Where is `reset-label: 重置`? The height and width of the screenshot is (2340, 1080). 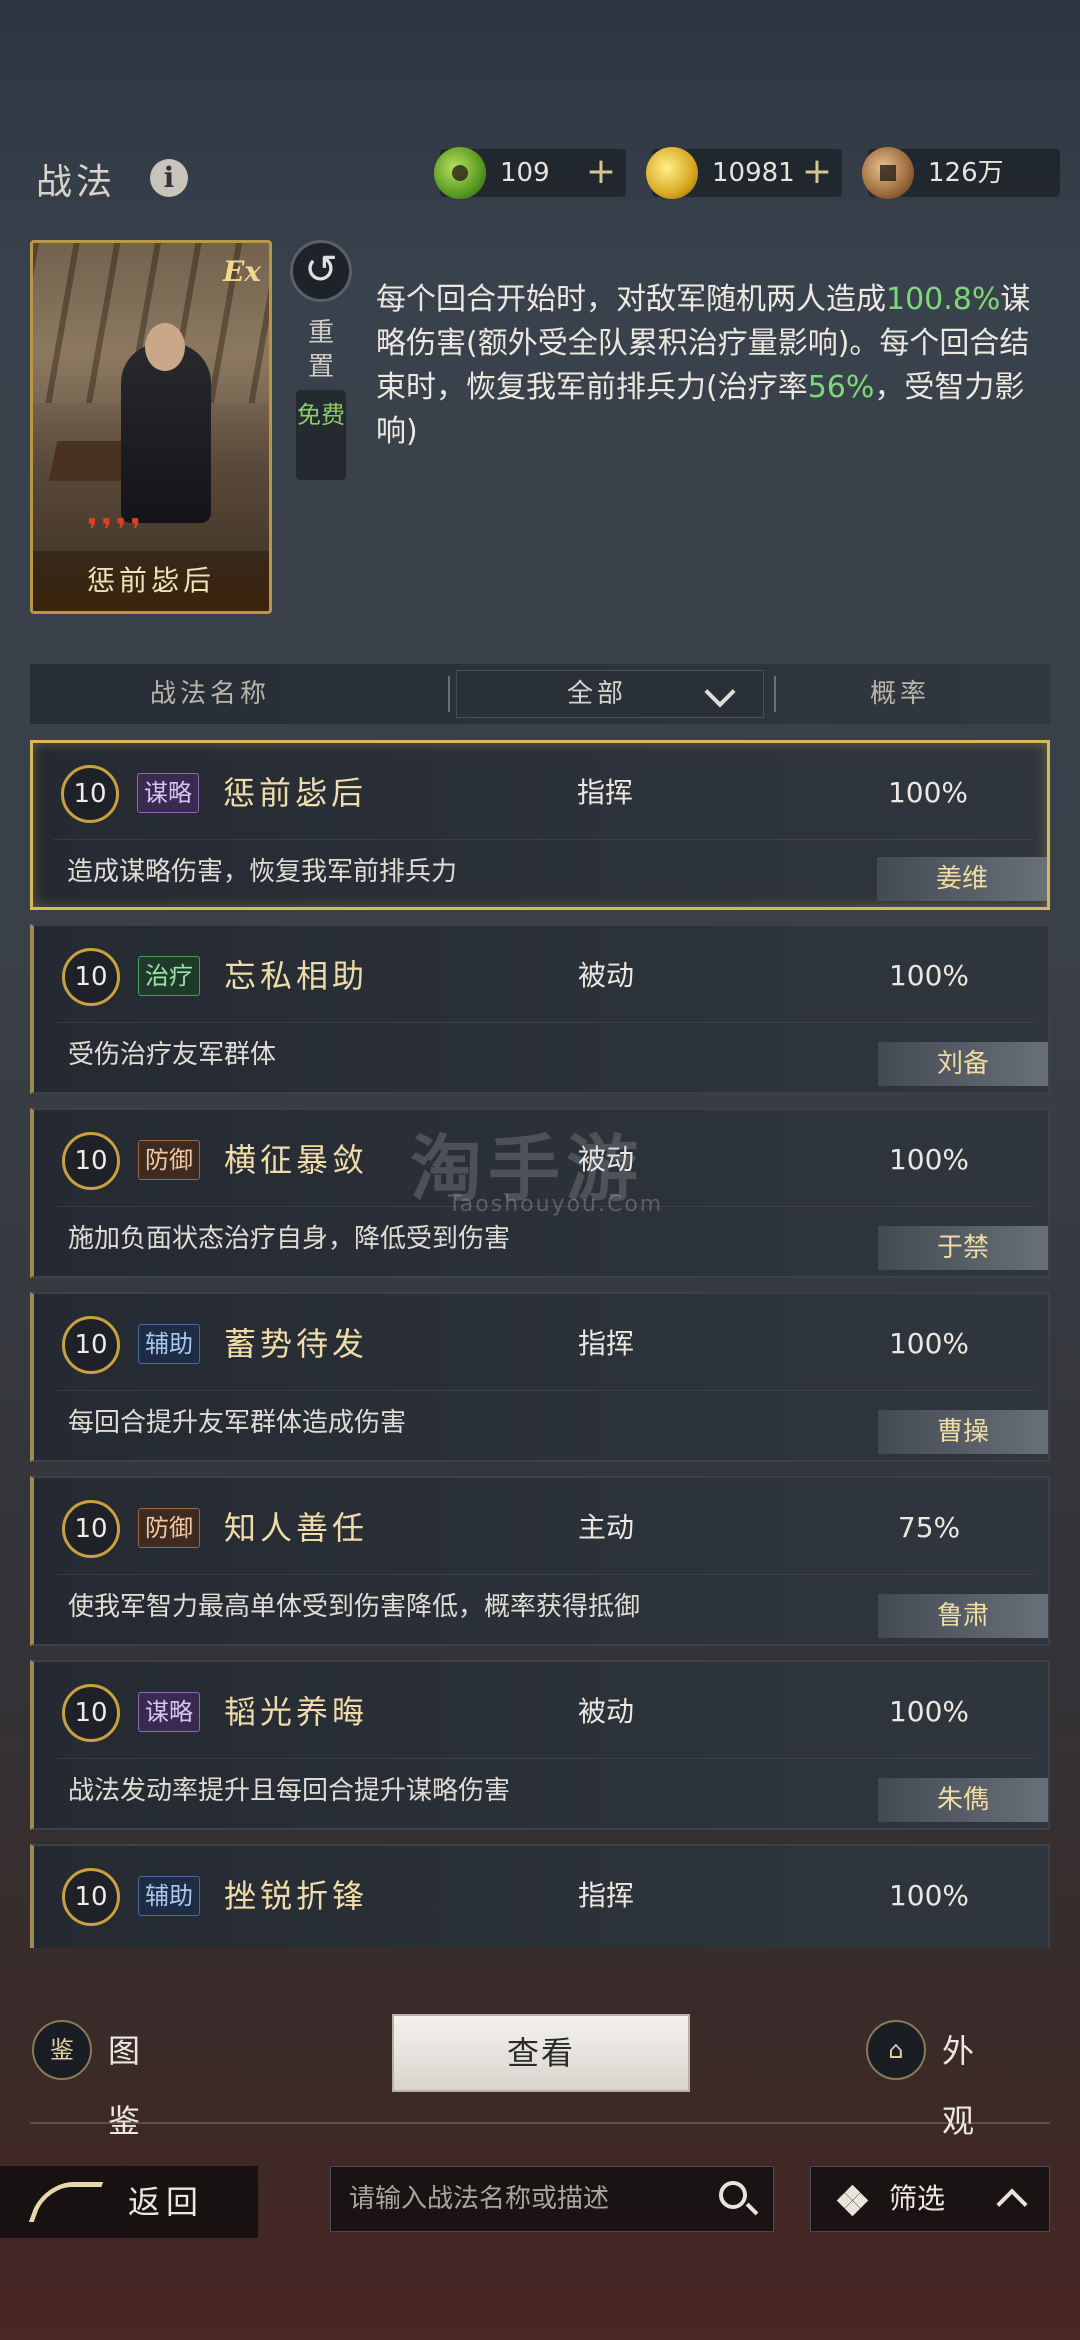 reset-label: 重置 is located at coordinates (320, 350).